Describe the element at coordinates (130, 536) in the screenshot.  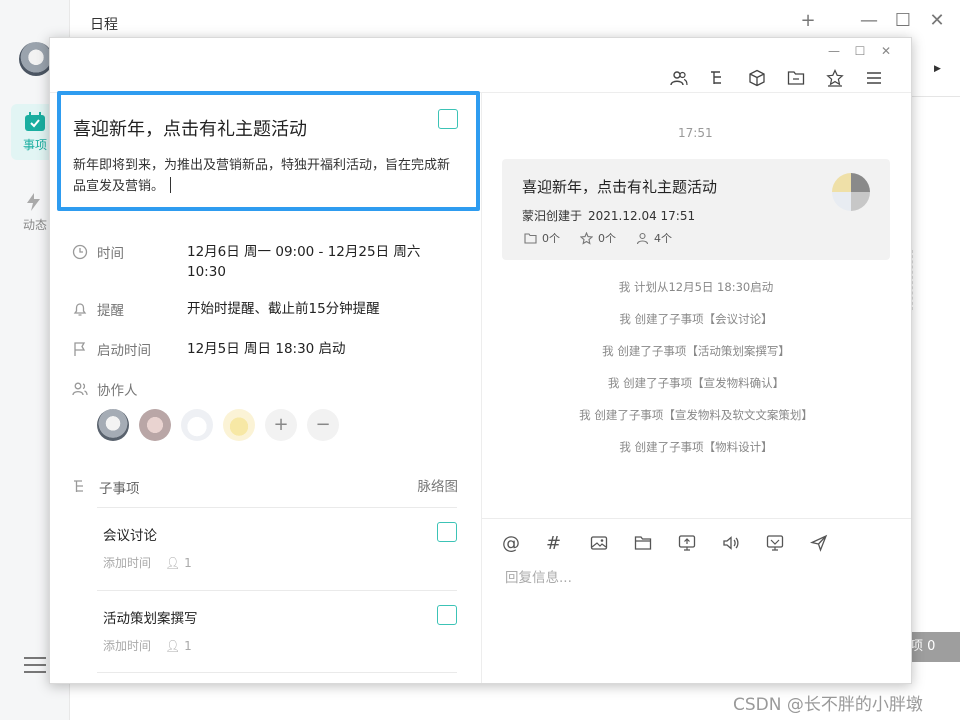
I see `subtask-title: 会议讨论` at that location.